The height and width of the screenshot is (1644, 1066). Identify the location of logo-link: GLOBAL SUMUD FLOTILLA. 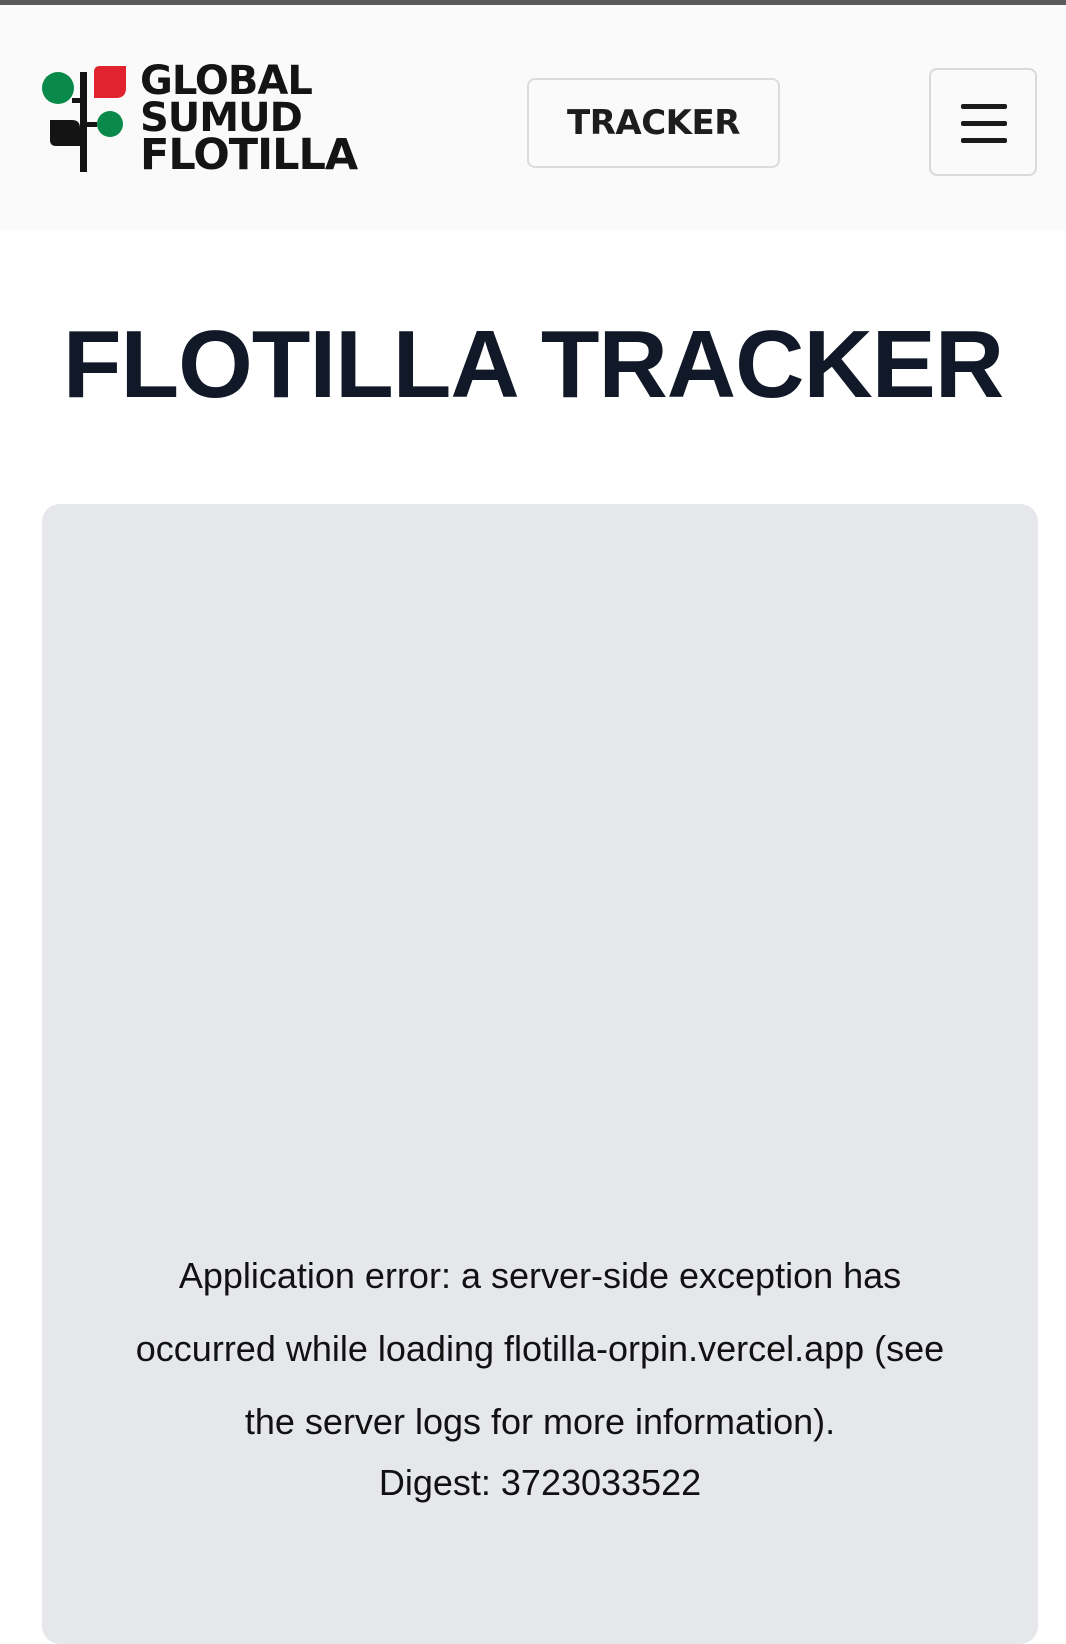
(212, 120).